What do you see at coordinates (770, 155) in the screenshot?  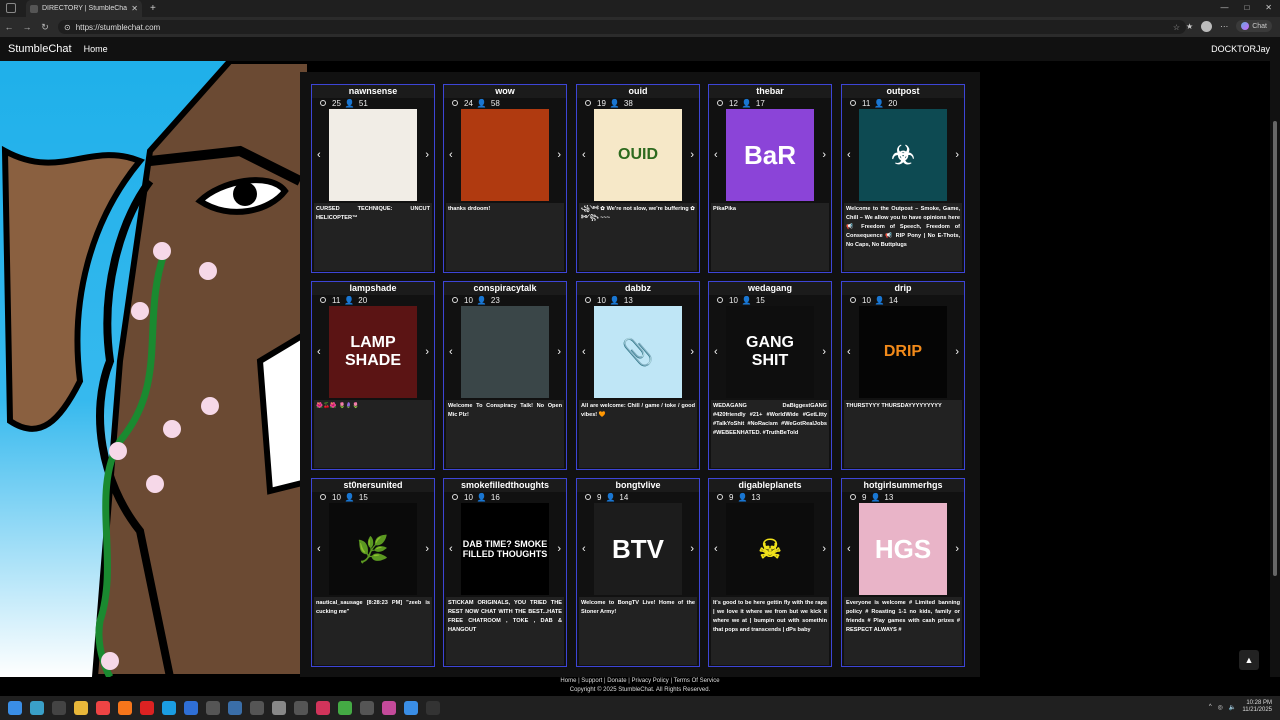 I see `room-thumbnail: ‹ BaR ›` at bounding box center [770, 155].